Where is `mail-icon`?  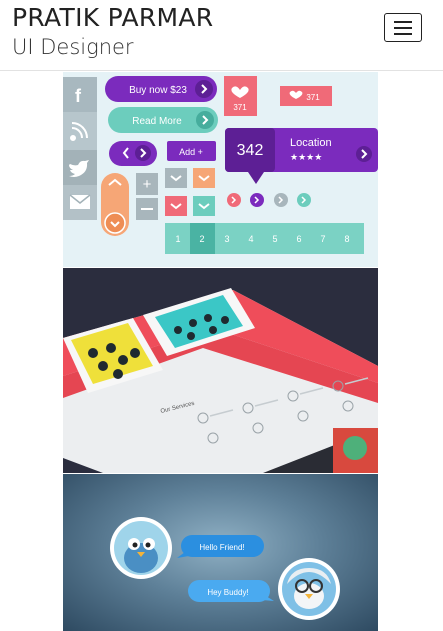
mail-icon is located at coordinates (80, 201).